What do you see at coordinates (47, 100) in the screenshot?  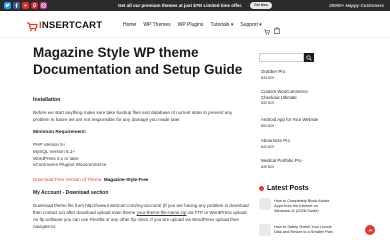 I see `installation-heading: Installation` at bounding box center [47, 100].